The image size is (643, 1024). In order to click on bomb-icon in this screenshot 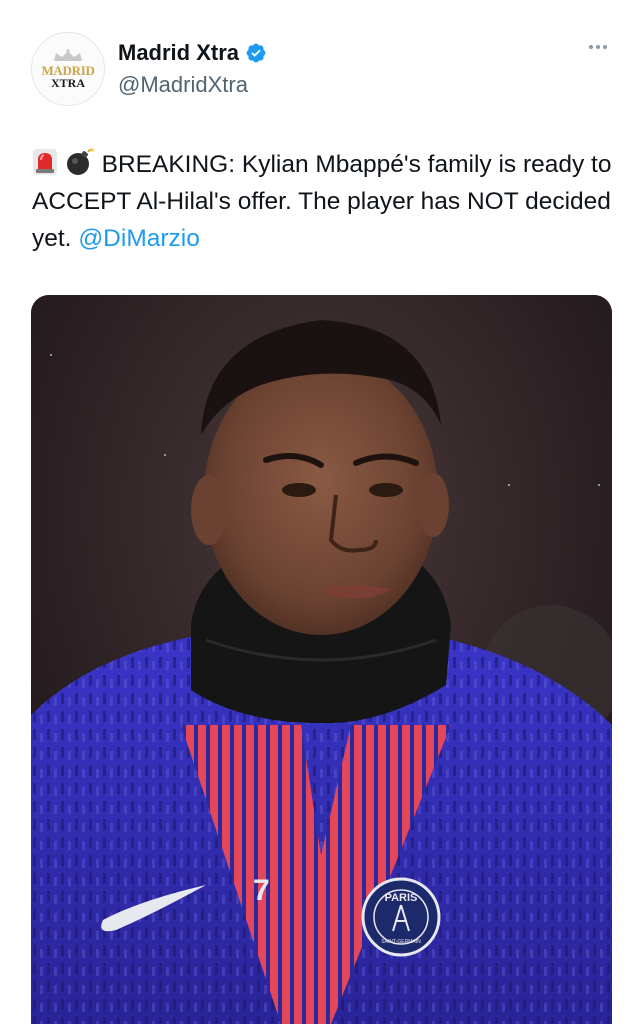, I will do `click(80, 161)`.